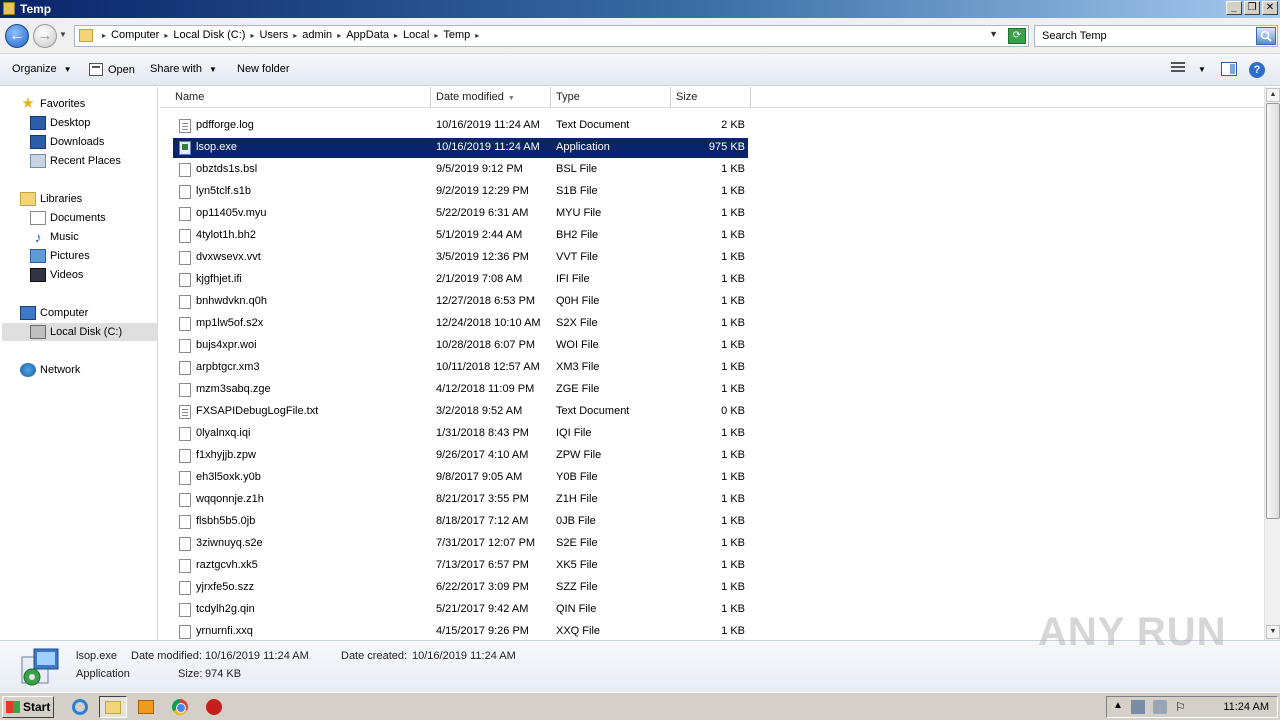 The height and width of the screenshot is (720, 1280). I want to click on minimize-button: _, so click(1234, 8).